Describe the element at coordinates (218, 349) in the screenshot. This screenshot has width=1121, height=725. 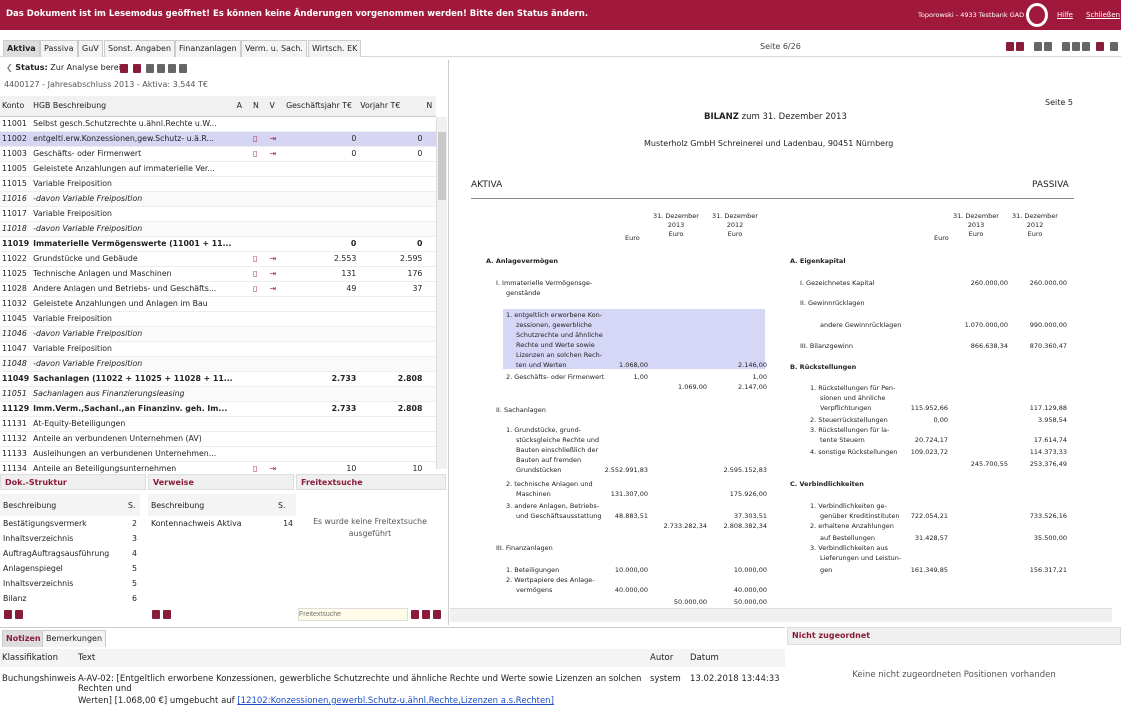
I see `table-row: 11047 Variable Freiposition` at that location.